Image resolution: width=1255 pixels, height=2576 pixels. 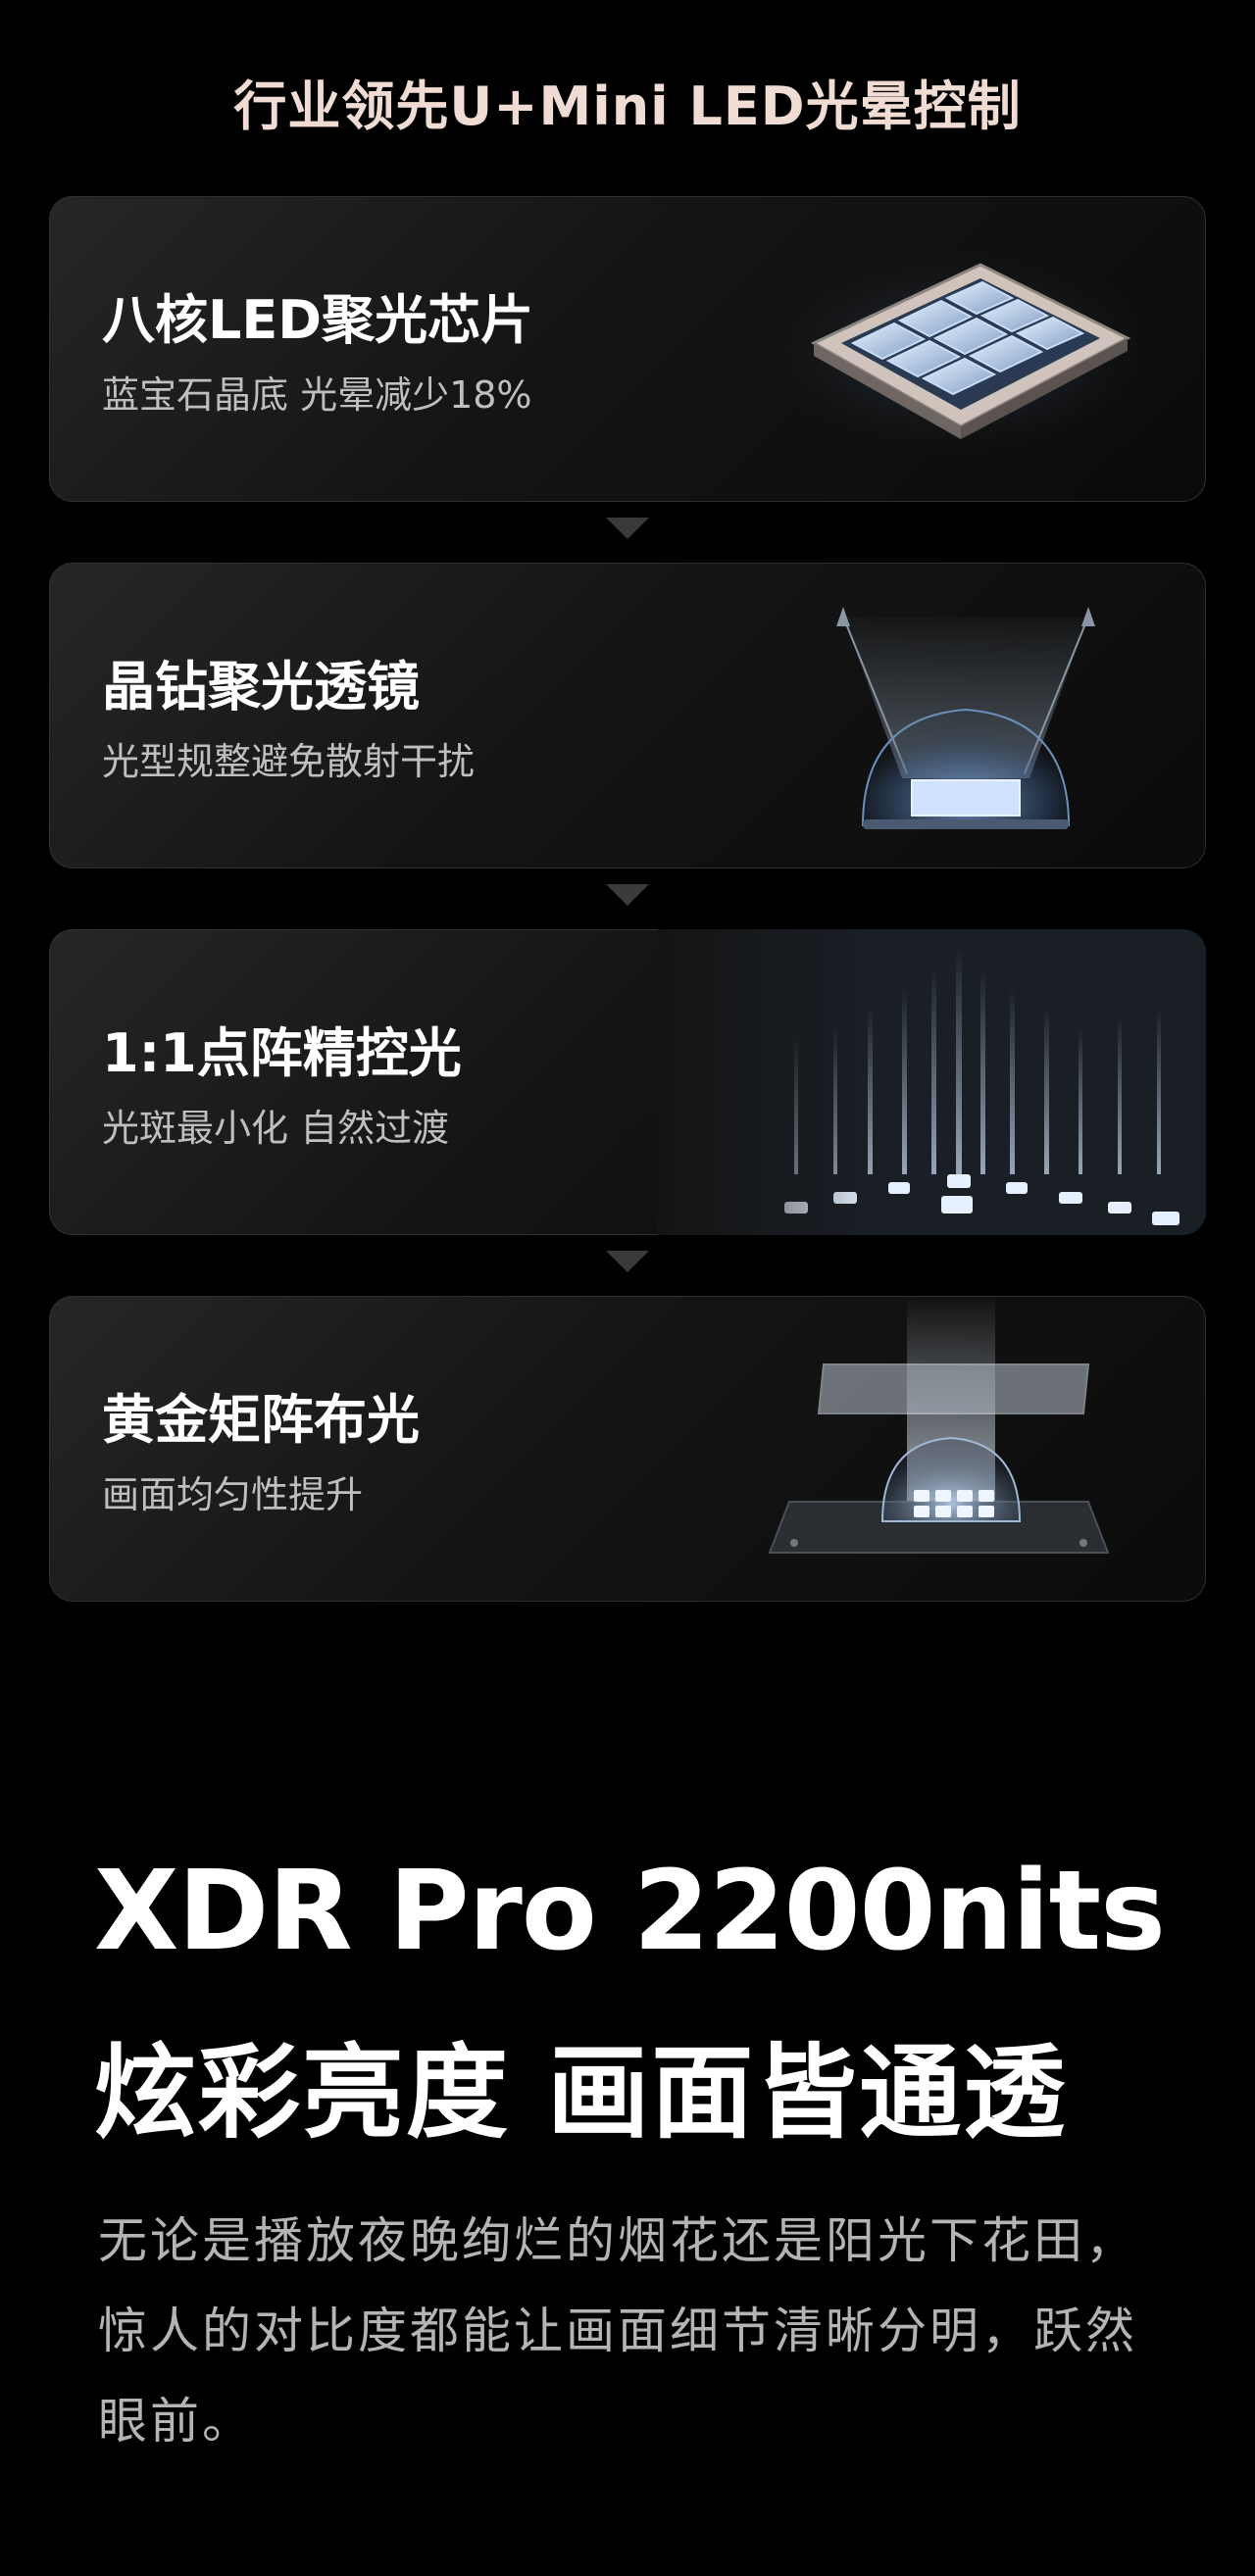 I want to click on card-subtitle: 蓝宝石晶底 光晕减少18%, so click(x=317, y=395).